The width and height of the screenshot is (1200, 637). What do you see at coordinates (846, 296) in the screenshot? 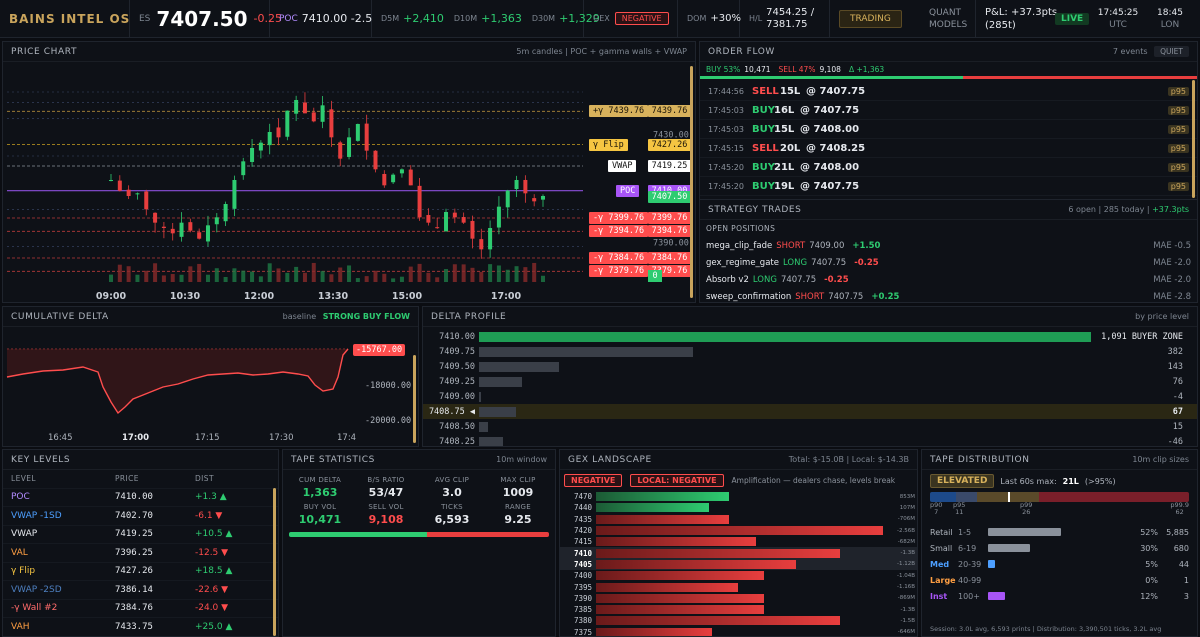
I see `strategy-price: 7407.75` at bounding box center [846, 296].